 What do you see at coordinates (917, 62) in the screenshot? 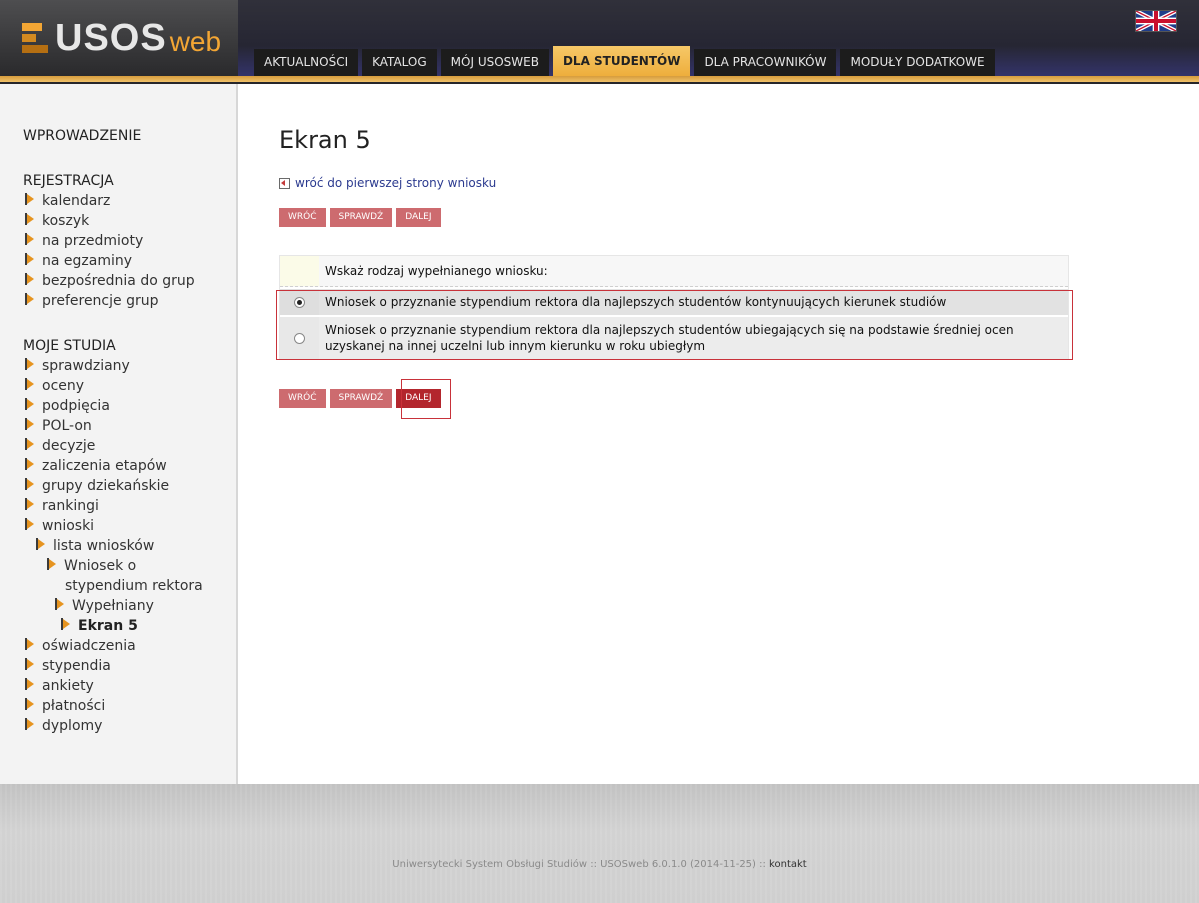
I see `tab-moduly-dodatkowe: MODUŁY DODATKOWE` at bounding box center [917, 62].